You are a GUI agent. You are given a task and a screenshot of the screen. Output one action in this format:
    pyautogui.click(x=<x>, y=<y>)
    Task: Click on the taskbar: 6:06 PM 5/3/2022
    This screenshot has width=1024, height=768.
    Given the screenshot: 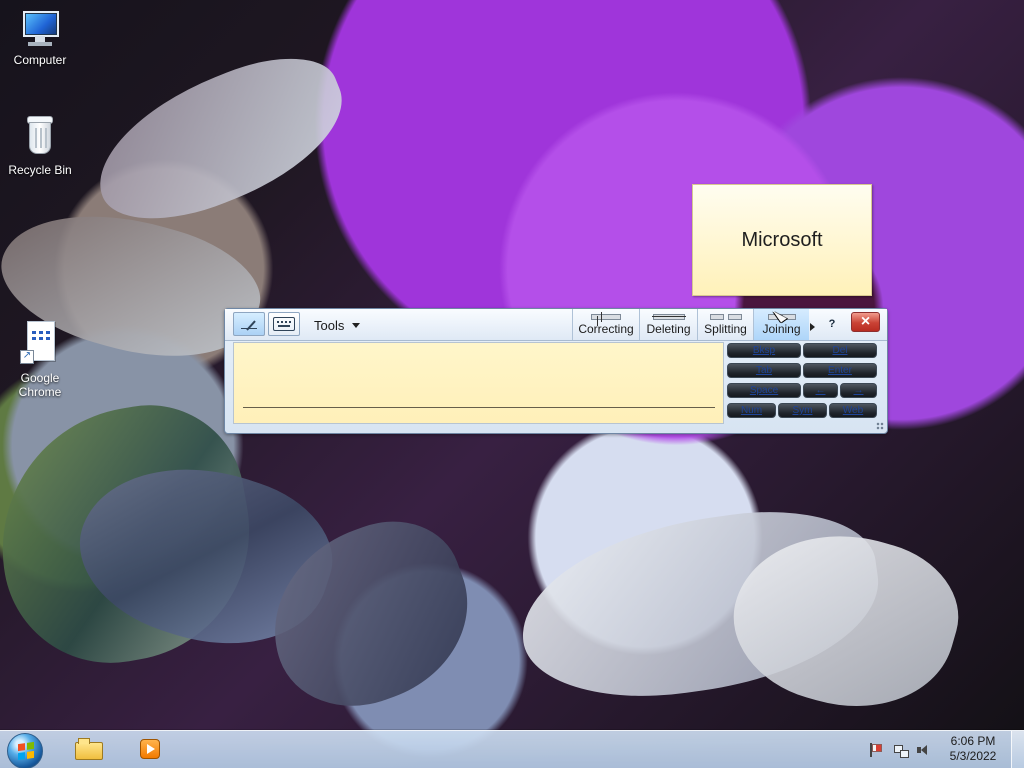 What is the action you would take?
    pyautogui.click(x=512, y=749)
    